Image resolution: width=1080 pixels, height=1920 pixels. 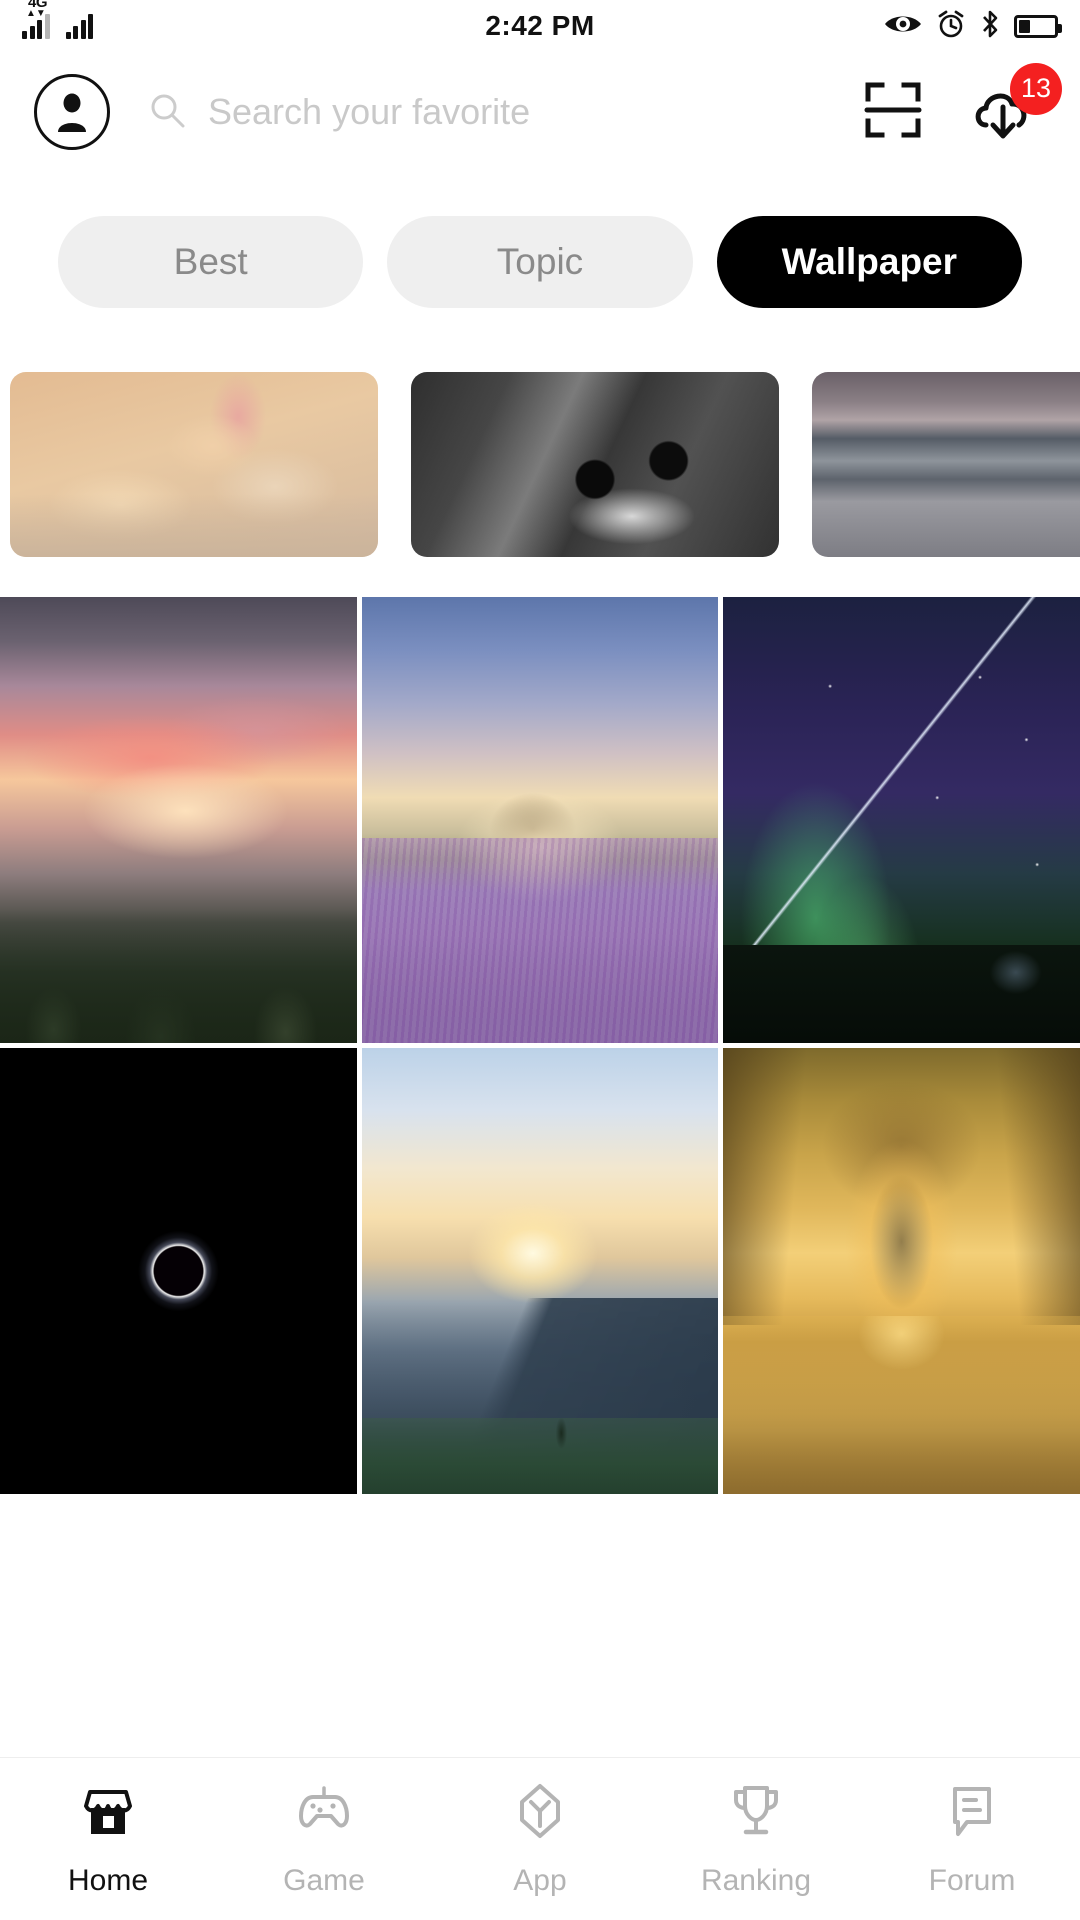 What do you see at coordinates (540, 1271) in the screenshot?
I see `wallpaper-tile-lake-sunrise` at bounding box center [540, 1271].